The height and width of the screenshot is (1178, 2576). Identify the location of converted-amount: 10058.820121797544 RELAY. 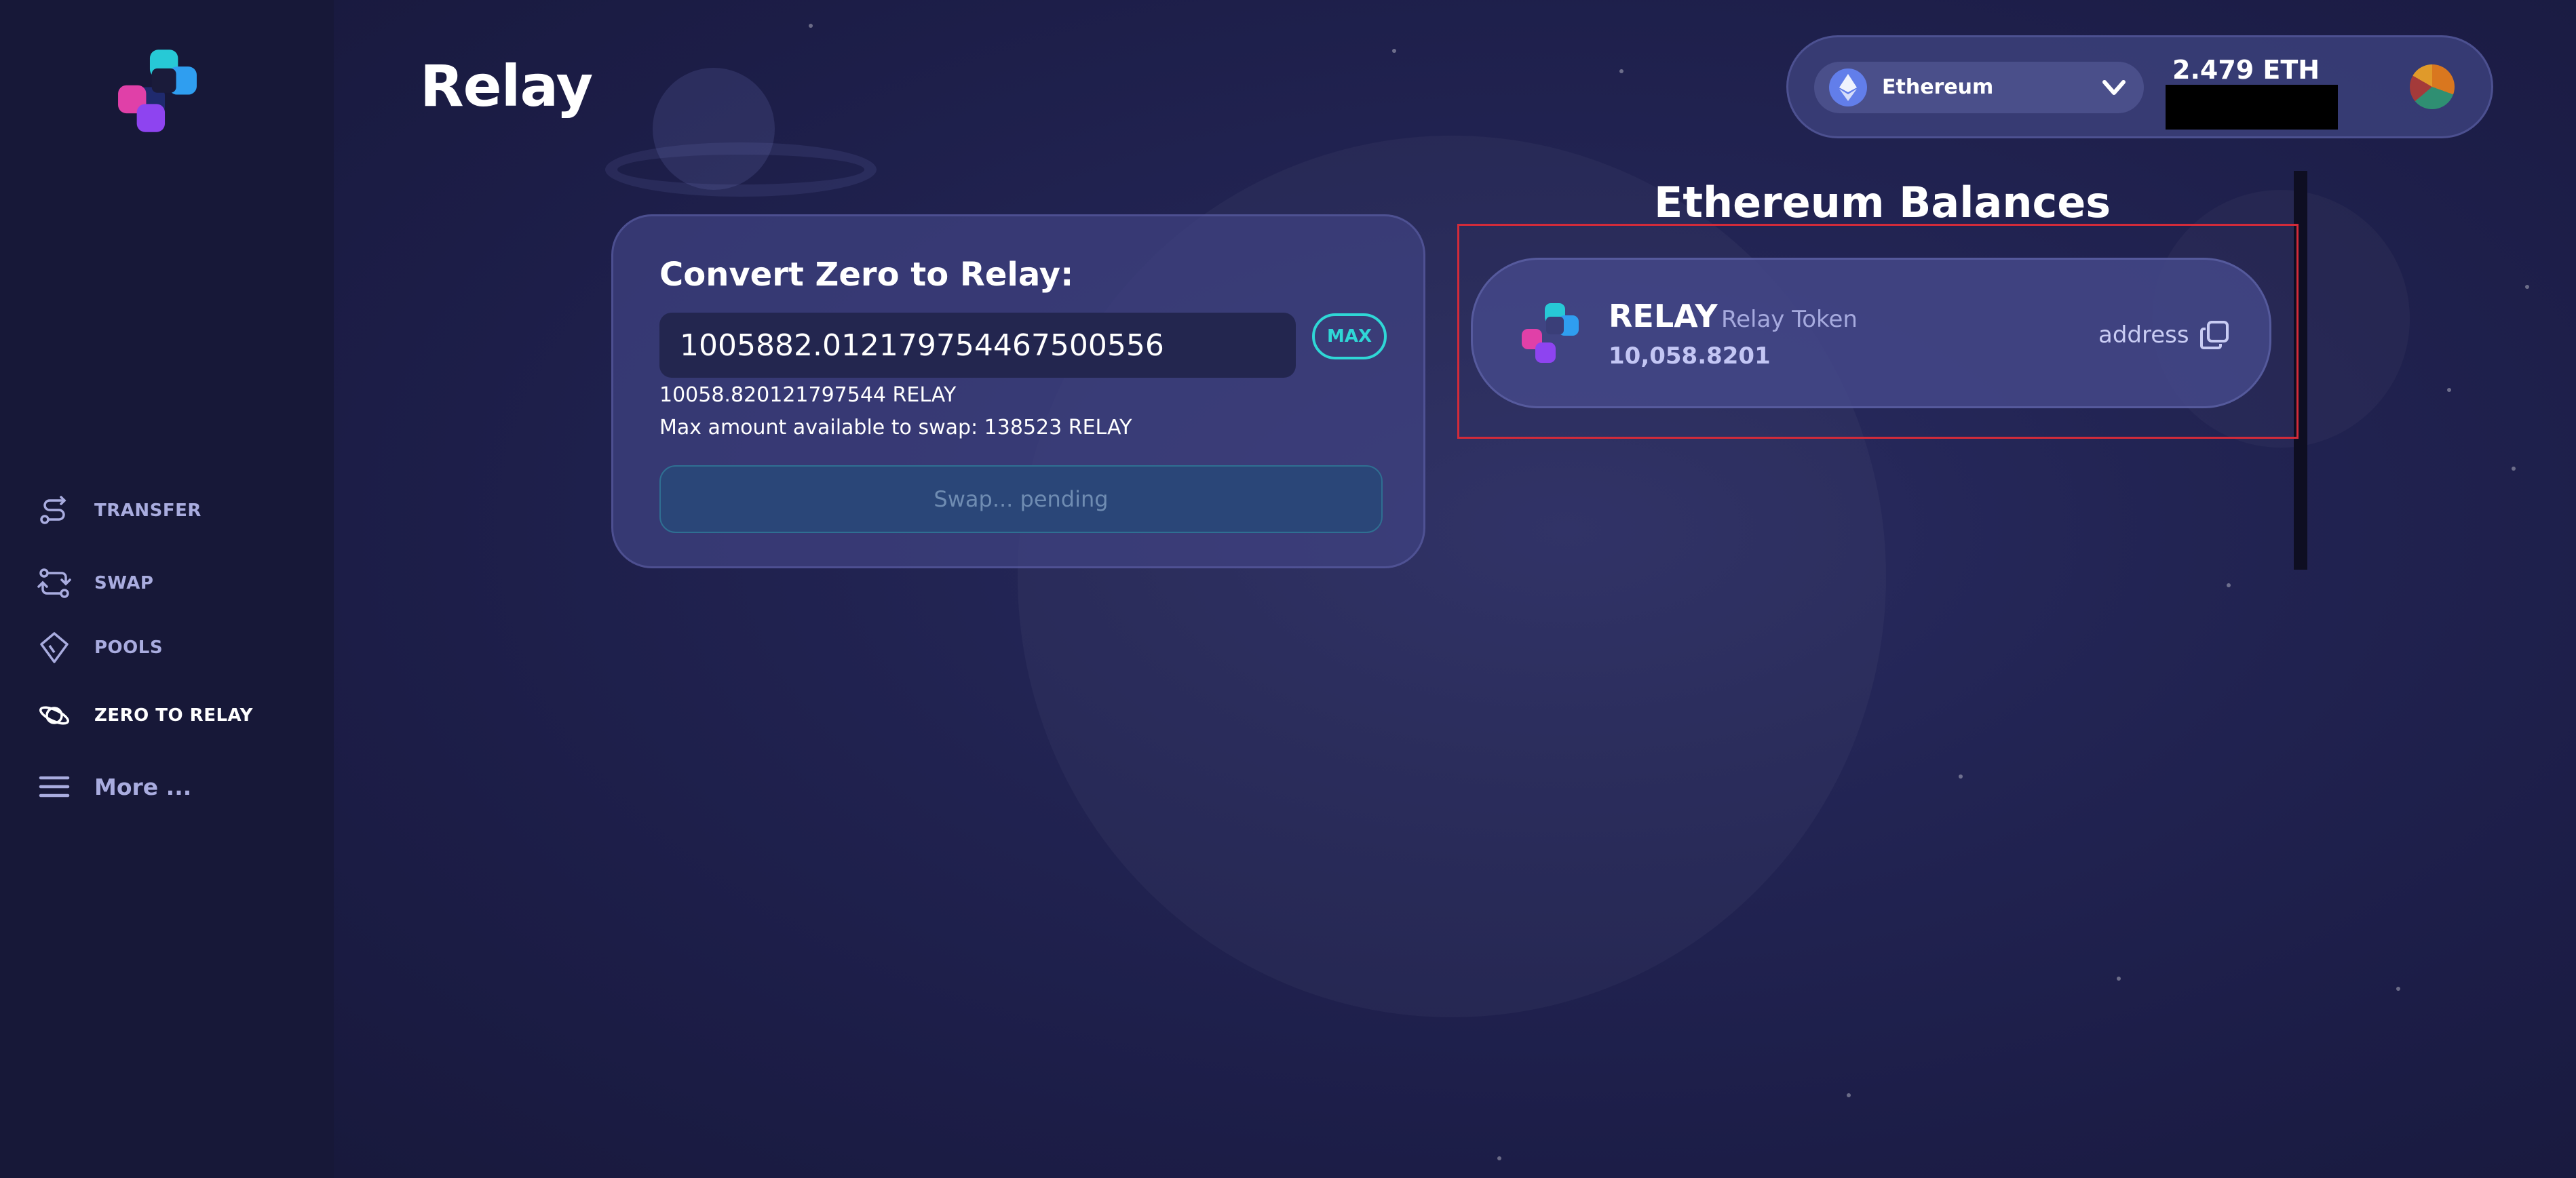
(808, 395).